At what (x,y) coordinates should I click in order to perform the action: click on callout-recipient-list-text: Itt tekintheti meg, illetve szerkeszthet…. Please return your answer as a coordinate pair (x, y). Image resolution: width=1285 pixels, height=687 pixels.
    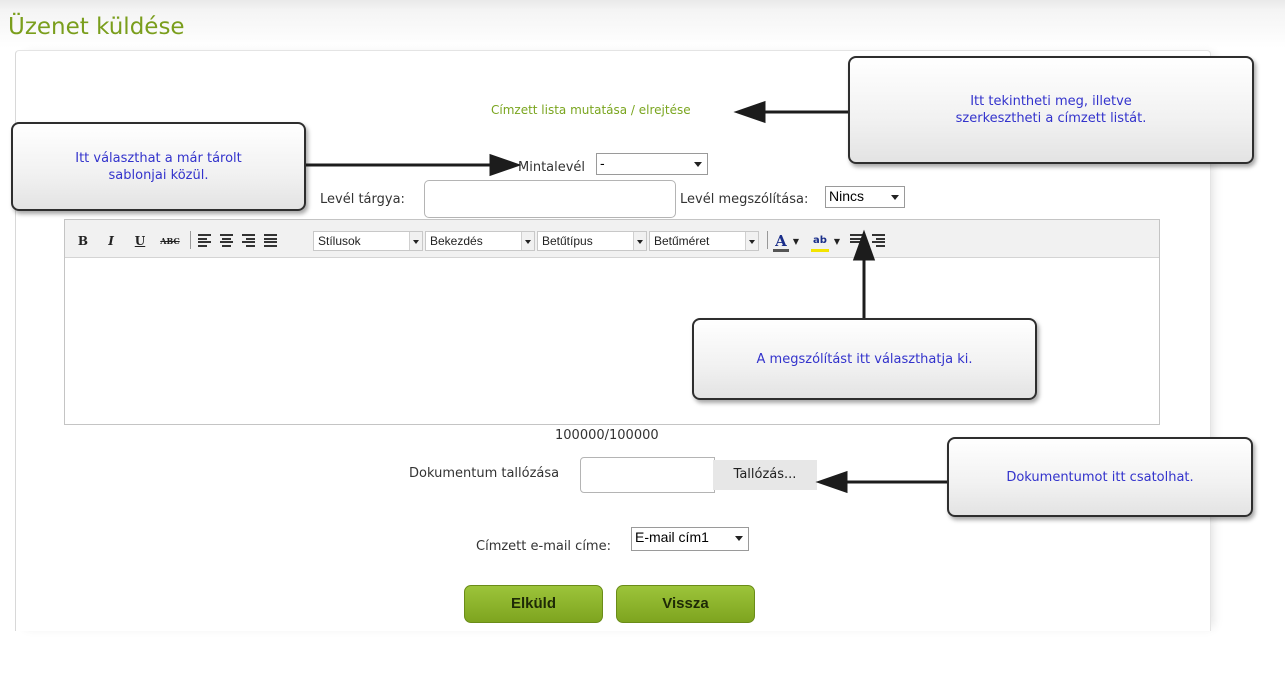
    Looking at the image, I should click on (1051, 110).